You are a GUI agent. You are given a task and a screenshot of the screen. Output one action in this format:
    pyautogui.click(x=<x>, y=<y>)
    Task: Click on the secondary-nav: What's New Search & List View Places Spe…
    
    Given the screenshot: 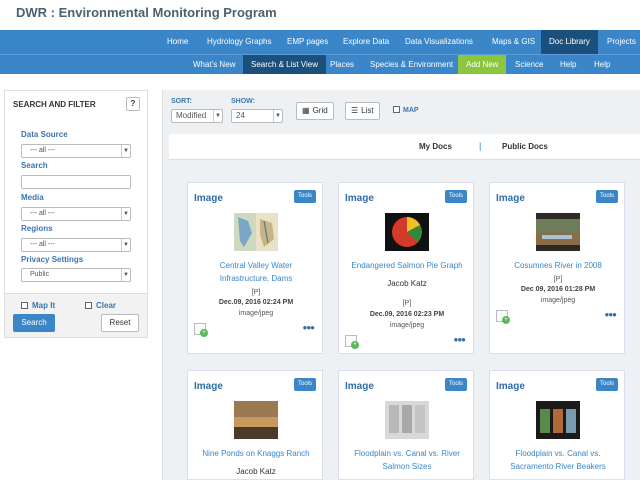 What is the action you would take?
    pyautogui.click(x=320, y=64)
    